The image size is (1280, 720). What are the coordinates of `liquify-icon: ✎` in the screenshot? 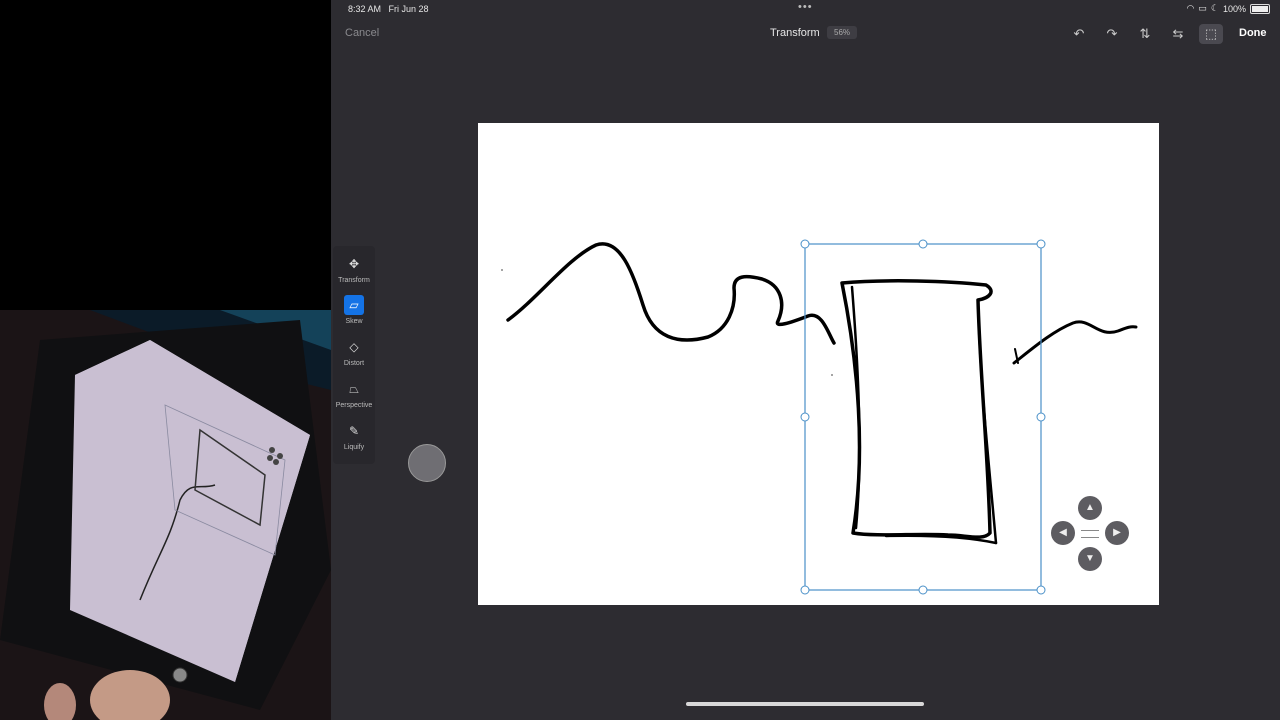 It's located at (354, 431).